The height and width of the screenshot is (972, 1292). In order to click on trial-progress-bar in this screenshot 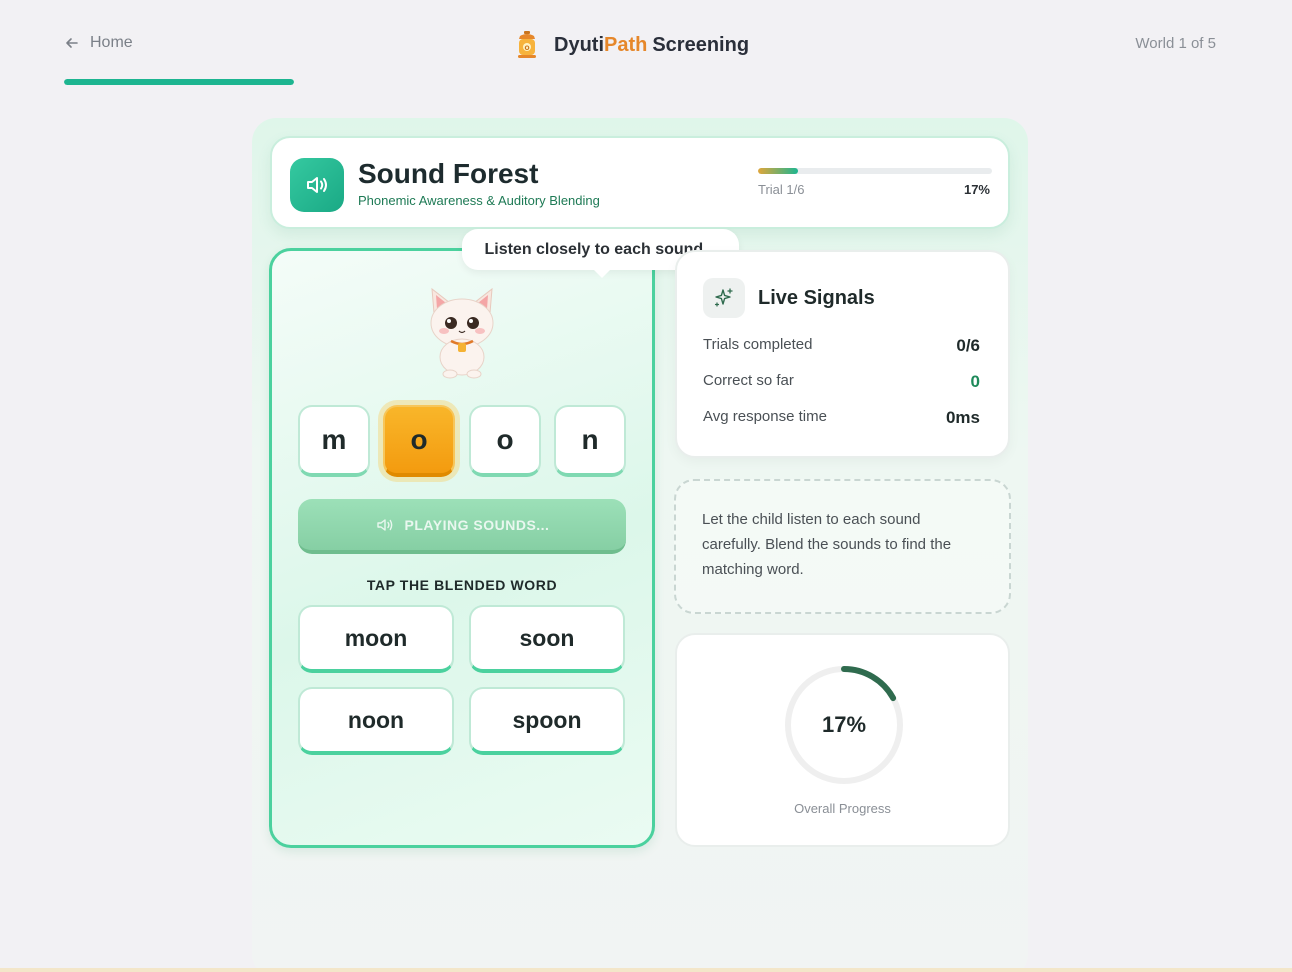, I will do `click(875, 171)`.